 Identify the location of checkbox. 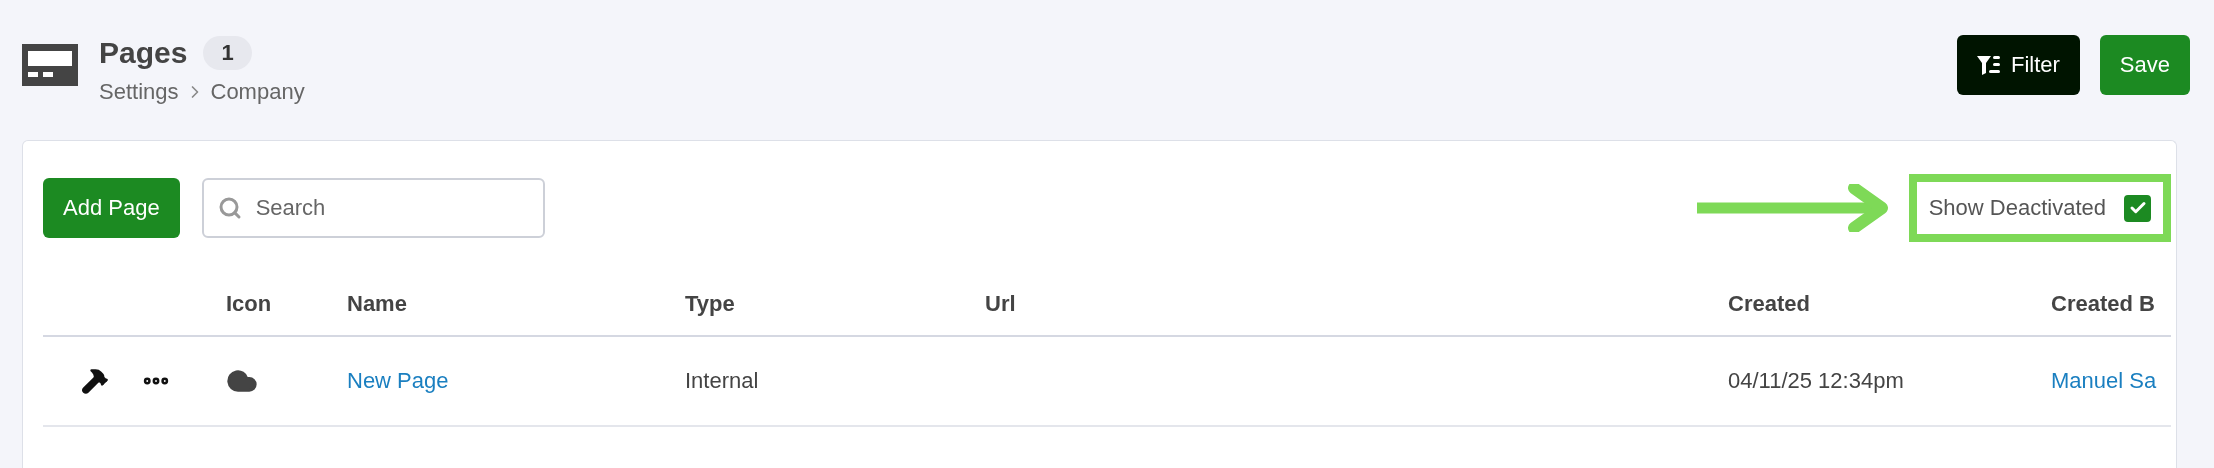
(2137, 208).